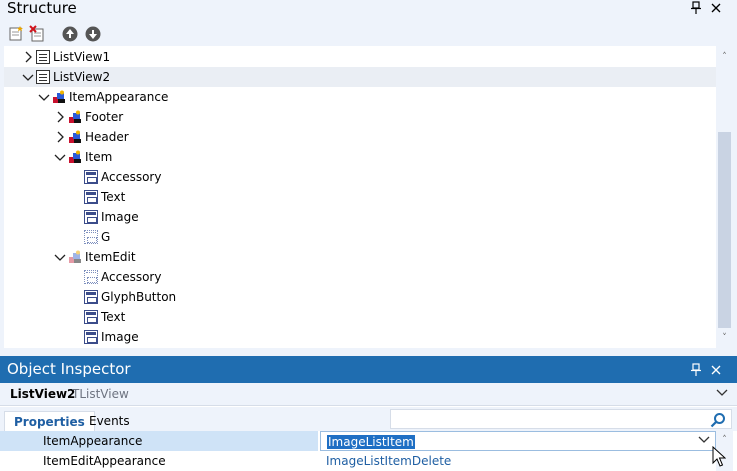  What do you see at coordinates (139, 297) in the screenshot?
I see `tree-item-label: GlyphButton` at bounding box center [139, 297].